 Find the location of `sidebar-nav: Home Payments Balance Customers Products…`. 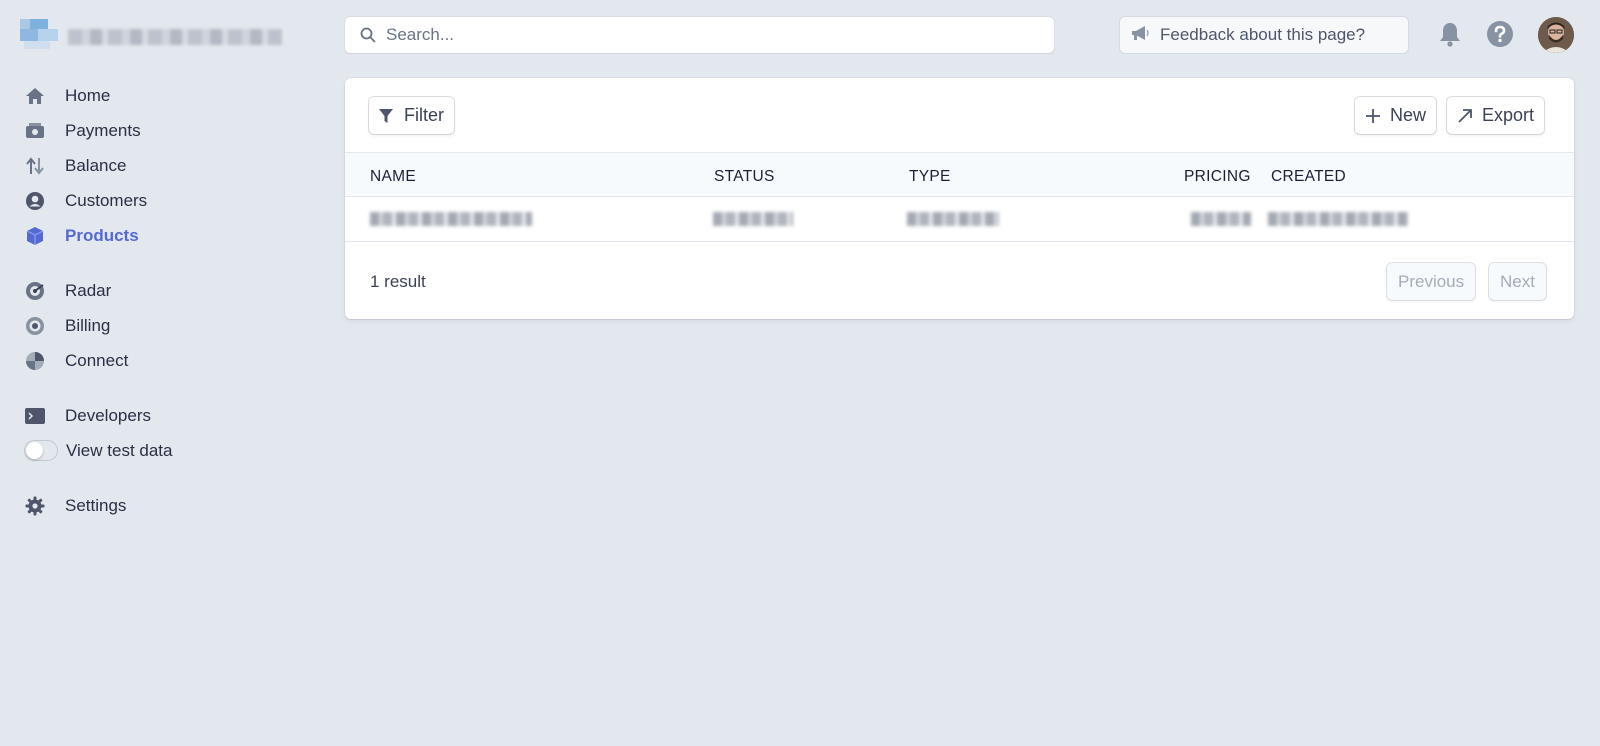

sidebar-nav: Home Payments Balance Customers Products… is located at coordinates (154, 300).